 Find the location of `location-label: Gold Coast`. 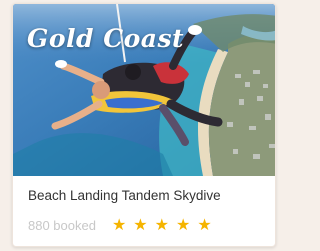

location-label: Gold Coast is located at coordinates (106, 38).